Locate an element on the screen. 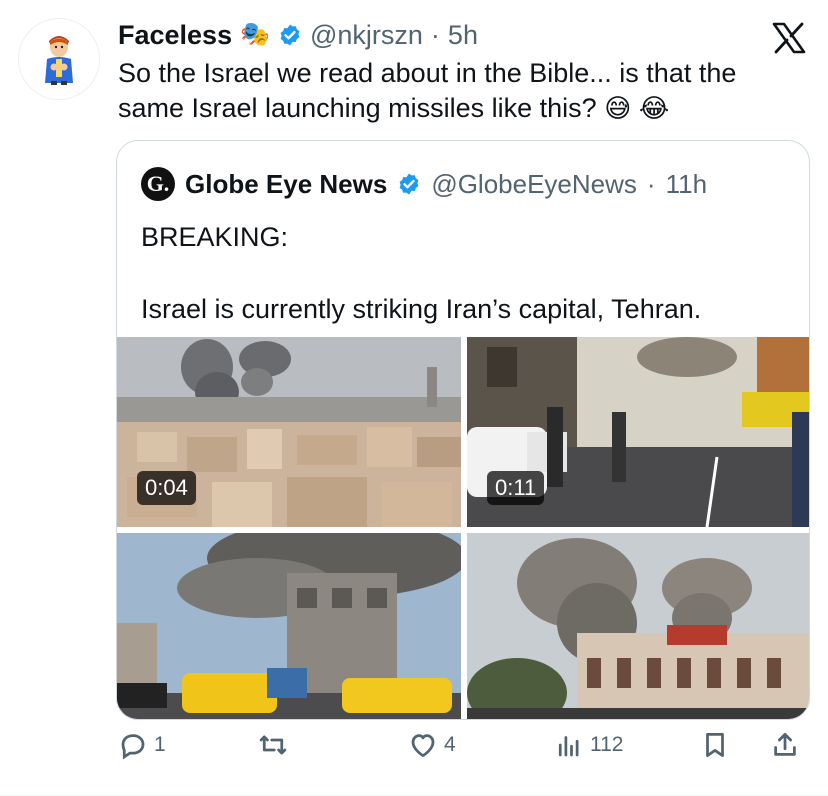 Image resolution: width=828 pixels, height=796 pixels. share-icon is located at coordinates (785, 744).